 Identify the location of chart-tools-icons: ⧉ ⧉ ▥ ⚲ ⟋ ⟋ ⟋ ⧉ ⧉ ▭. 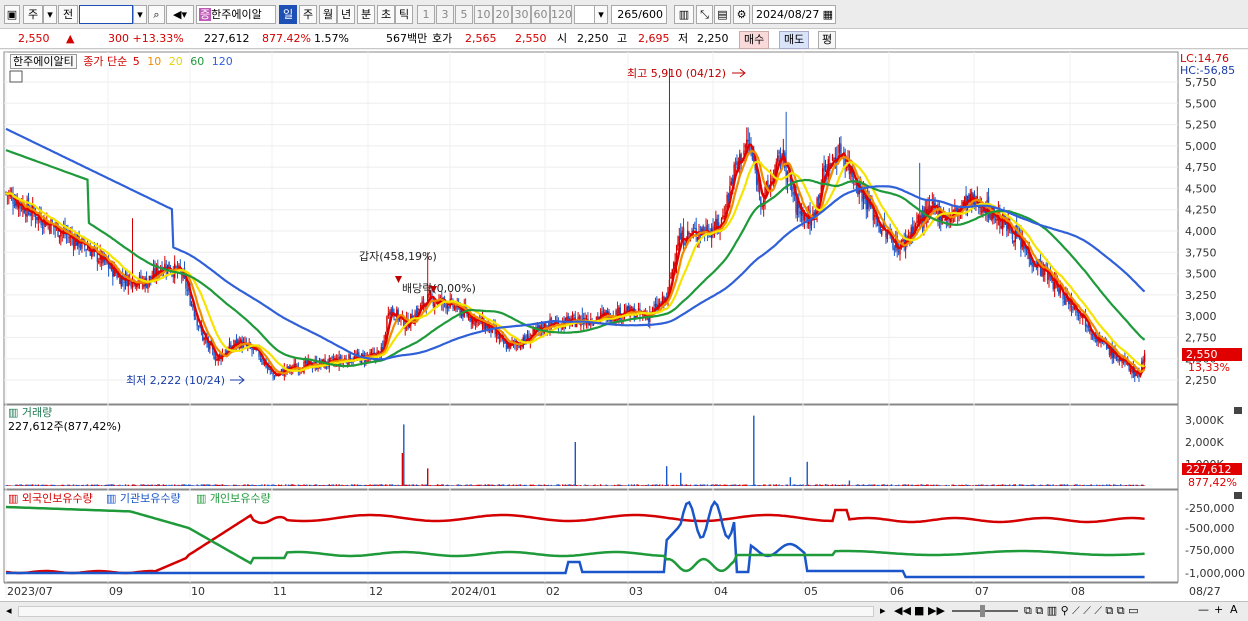
(1081, 611).